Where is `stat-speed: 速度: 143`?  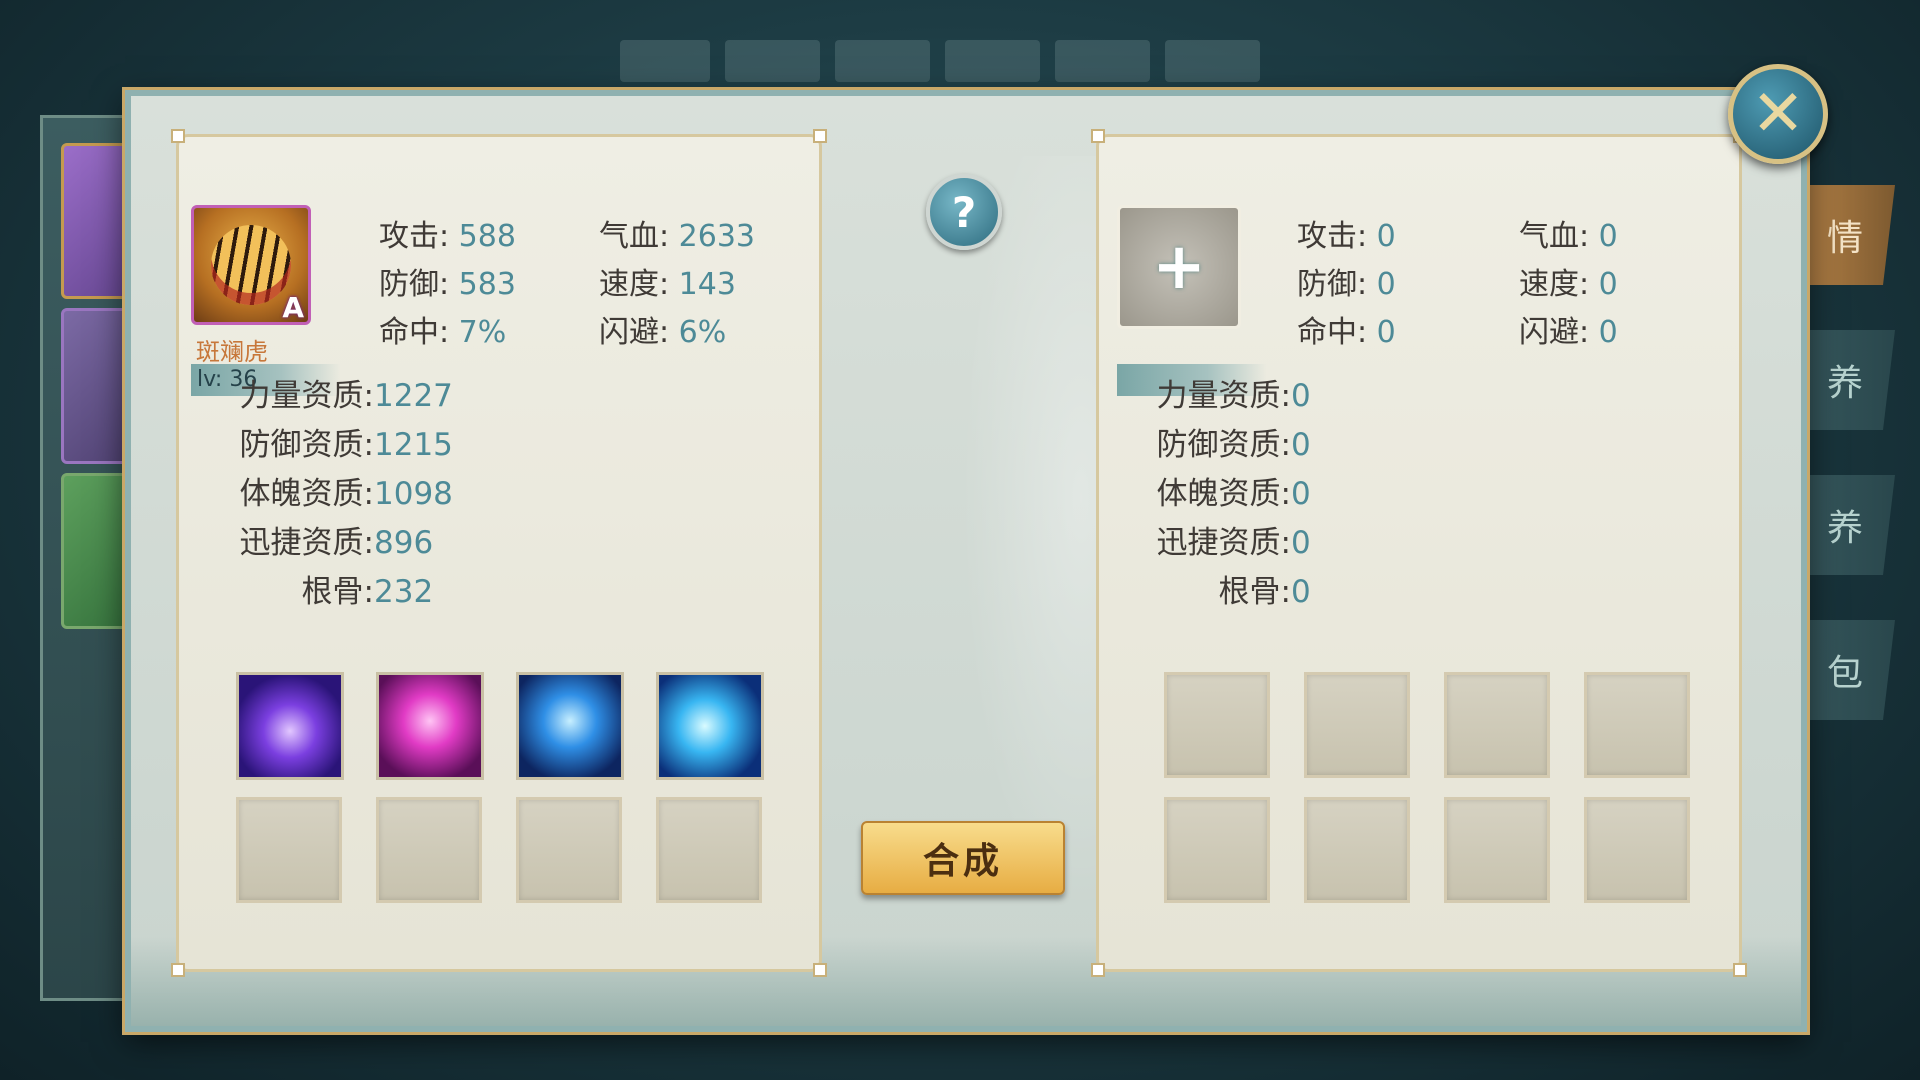
stat-speed: 速度: 143 is located at coordinates (667, 284).